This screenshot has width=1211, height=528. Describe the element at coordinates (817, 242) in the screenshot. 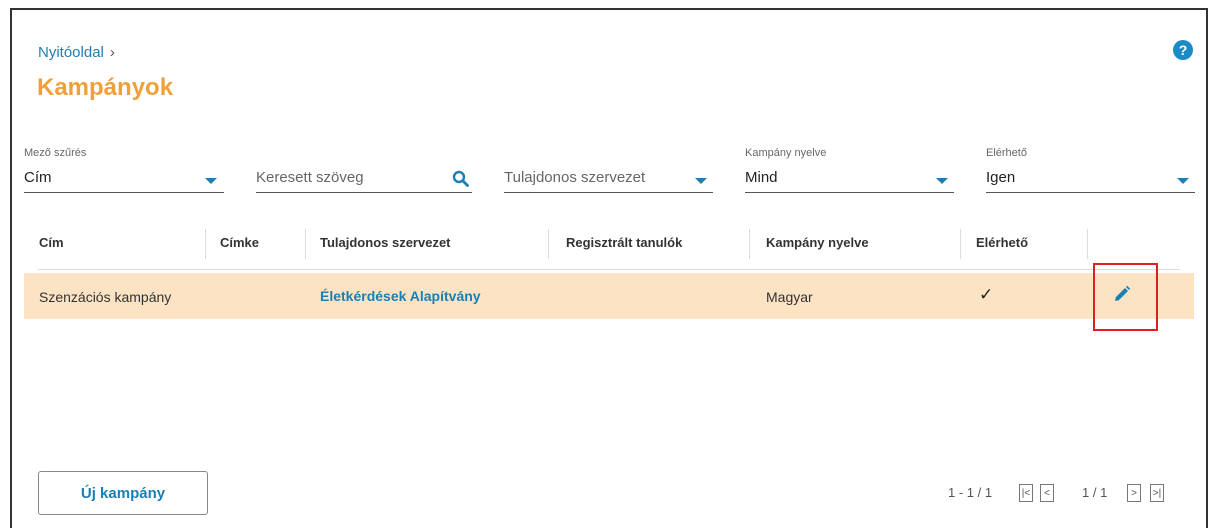

I see `column-header-language: Kampány nyelve` at that location.